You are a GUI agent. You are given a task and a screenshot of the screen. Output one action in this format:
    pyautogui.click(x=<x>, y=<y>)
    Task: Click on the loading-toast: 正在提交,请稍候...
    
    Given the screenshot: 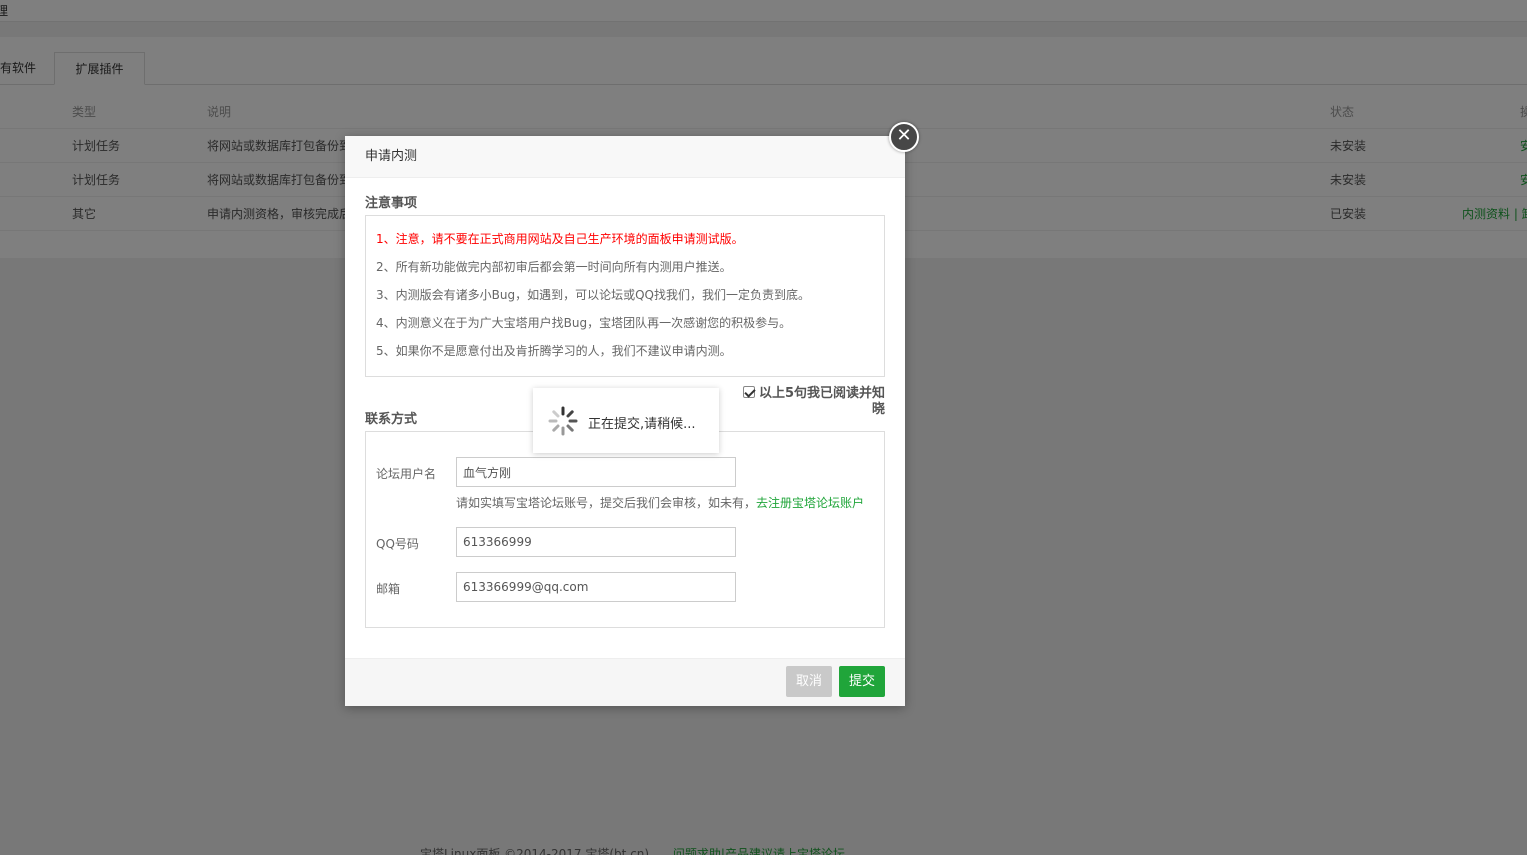 What is the action you would take?
    pyautogui.click(x=626, y=420)
    